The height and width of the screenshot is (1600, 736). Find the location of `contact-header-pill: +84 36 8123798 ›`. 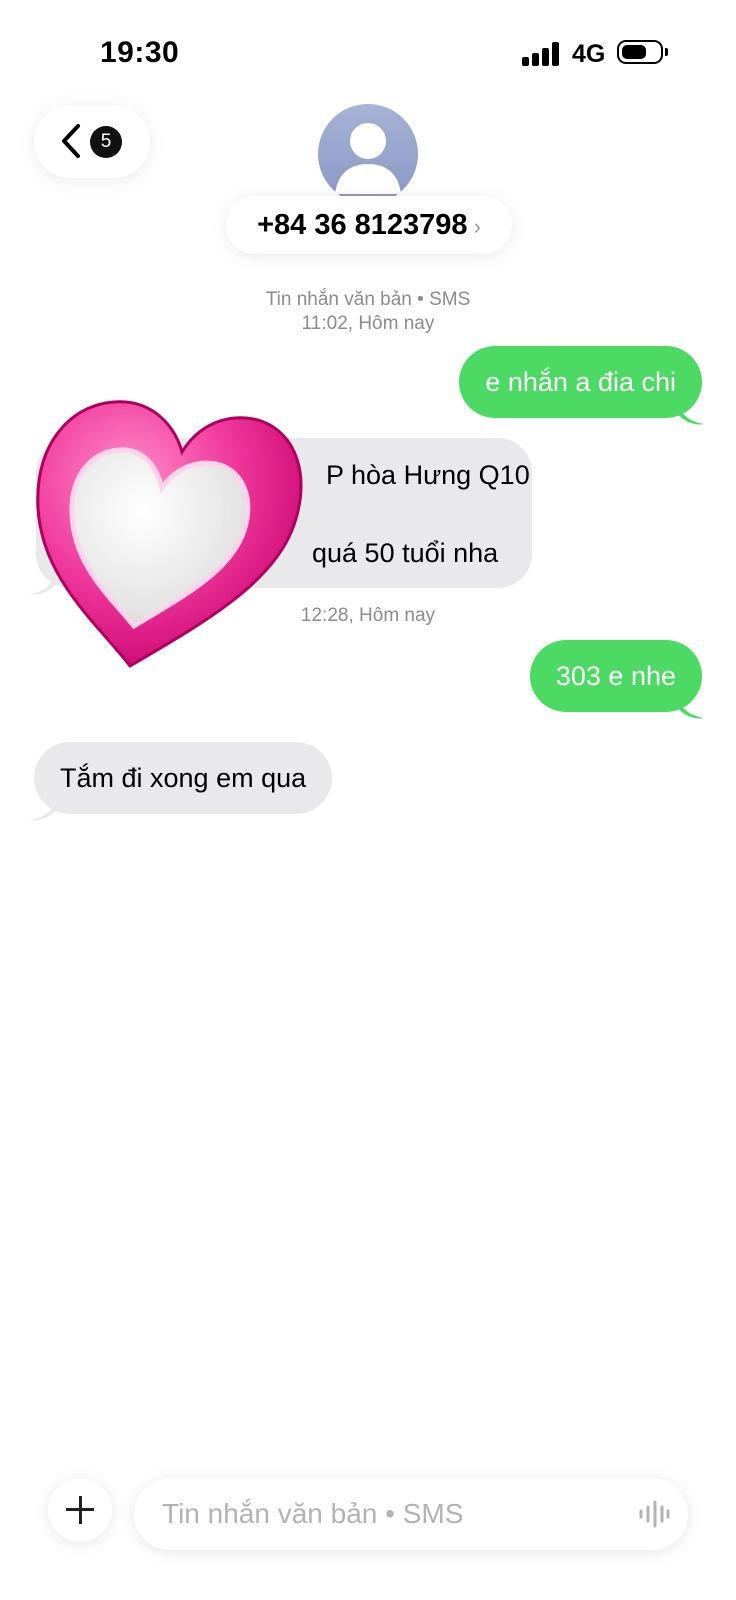

contact-header-pill: +84 36 8123798 › is located at coordinates (369, 225).